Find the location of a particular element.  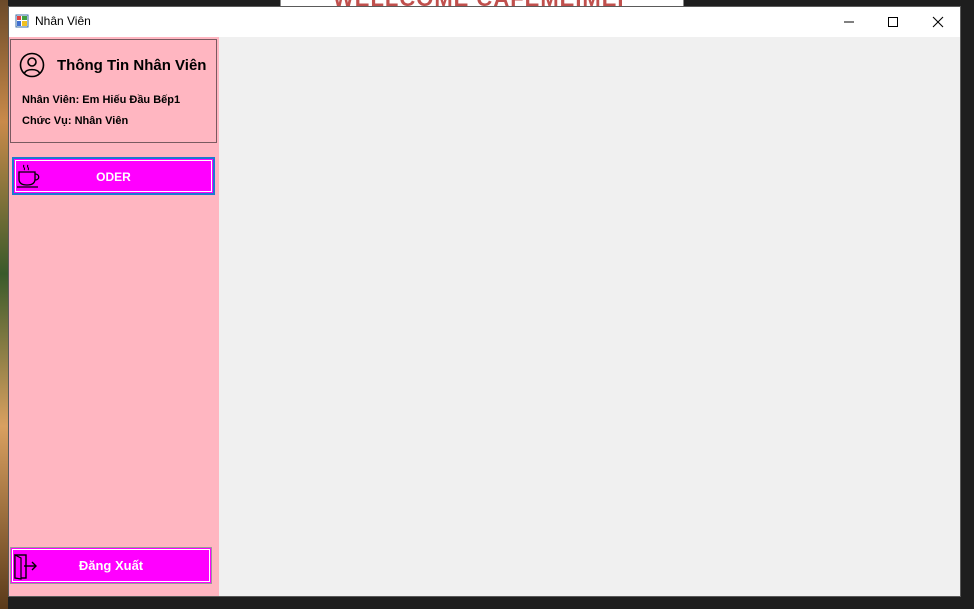

employee-role-label: Chức Vụ: Nhân Viên is located at coordinates (75, 121).